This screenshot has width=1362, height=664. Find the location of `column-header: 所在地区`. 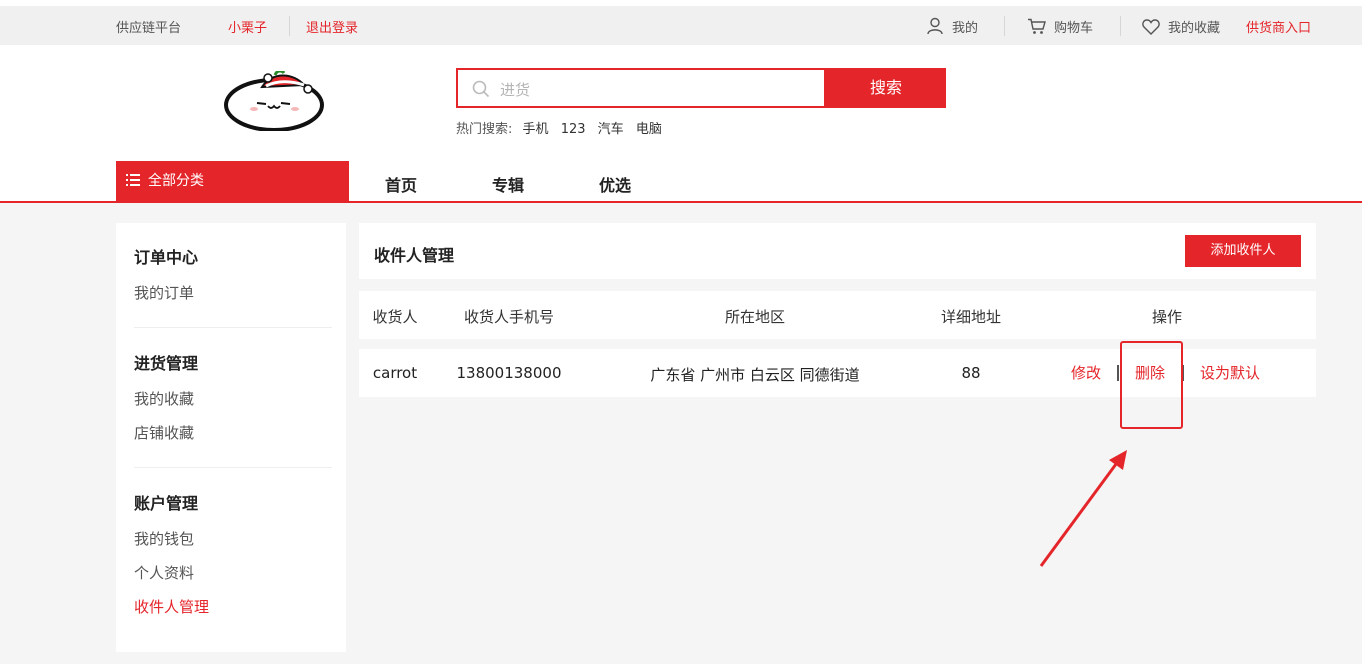

column-header: 所在地区 is located at coordinates (755, 317).